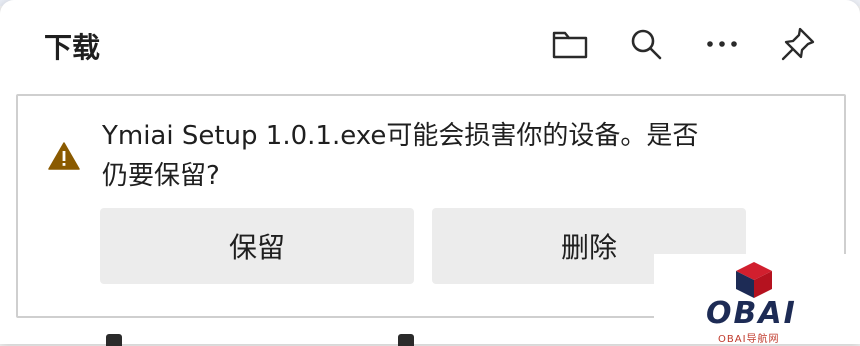 The width and height of the screenshot is (860, 346). Describe the element at coordinates (749, 339) in the screenshot. I see `watermark-subtext: OBAI导航网` at that location.